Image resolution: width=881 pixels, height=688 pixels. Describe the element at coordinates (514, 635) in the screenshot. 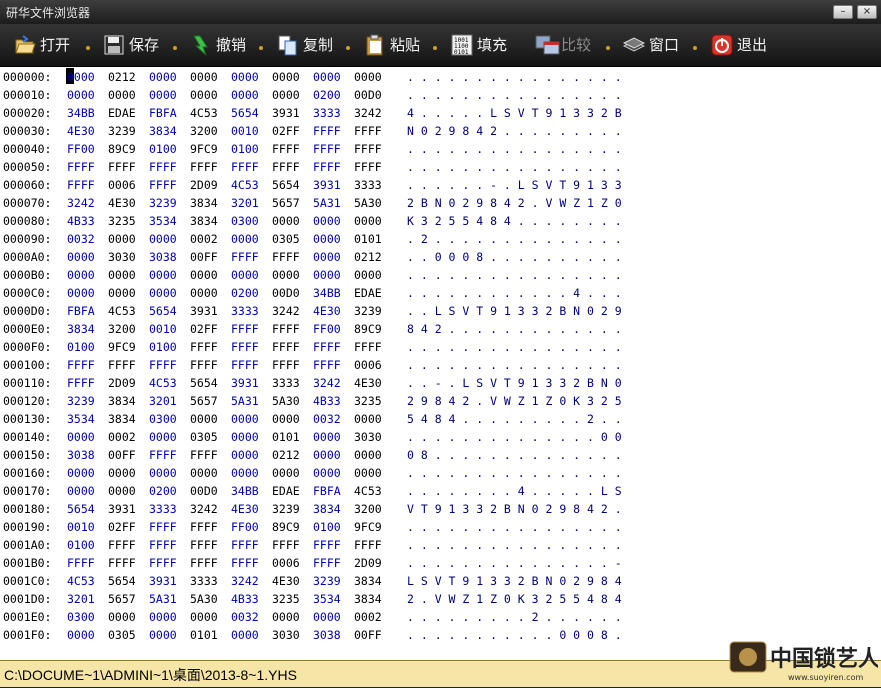

I see `ascii-column: . . . . . . . . . . . 0 0 0 8 .` at that location.